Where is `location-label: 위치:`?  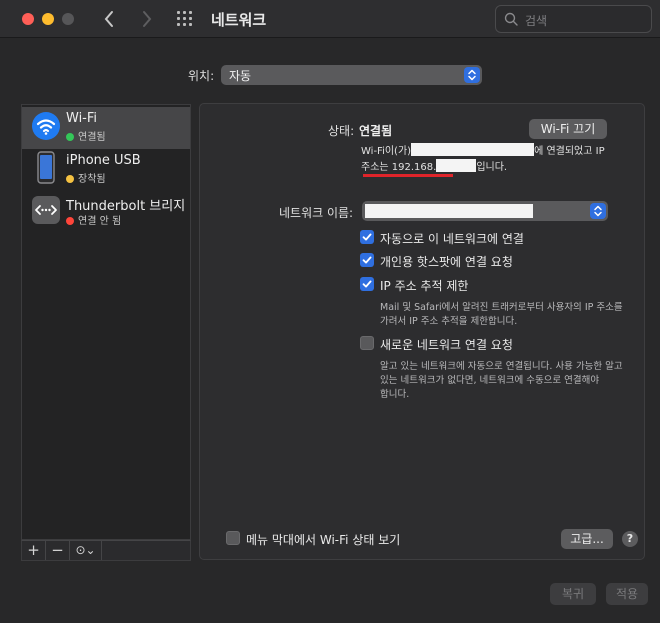
location-label: 위치: is located at coordinates (201, 76).